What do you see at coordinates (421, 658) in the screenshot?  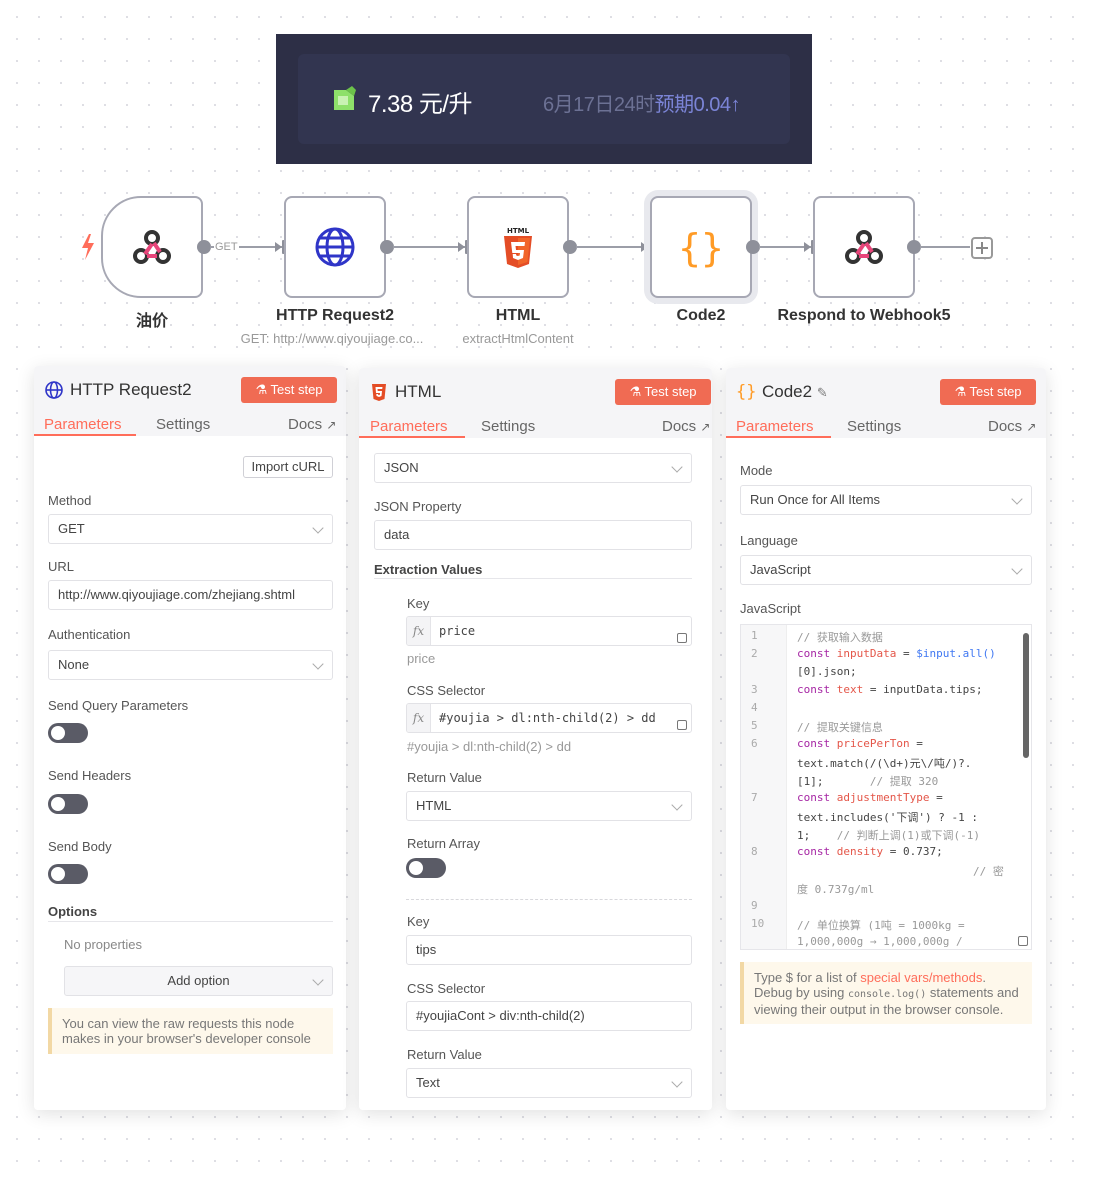 I see `key-preview: price` at bounding box center [421, 658].